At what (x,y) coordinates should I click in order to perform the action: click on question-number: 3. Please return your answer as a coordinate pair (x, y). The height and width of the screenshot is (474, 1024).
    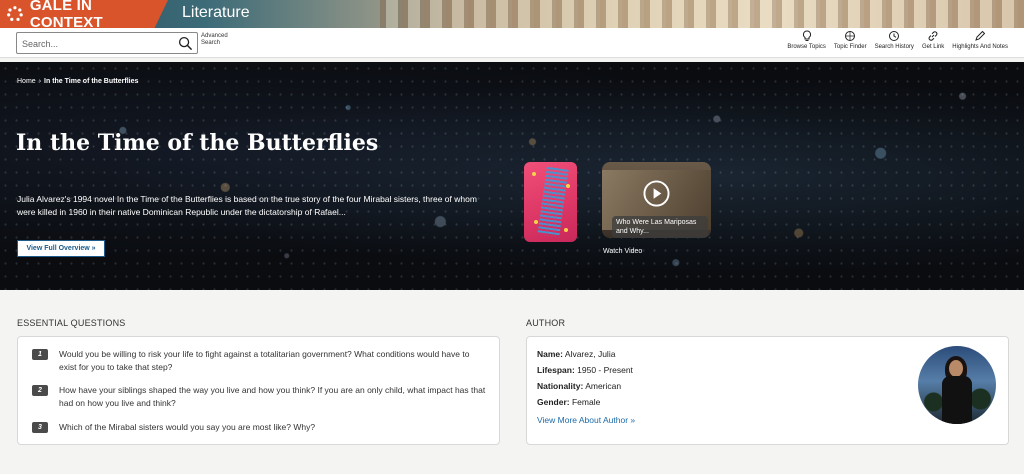
    Looking at the image, I should click on (40, 427).